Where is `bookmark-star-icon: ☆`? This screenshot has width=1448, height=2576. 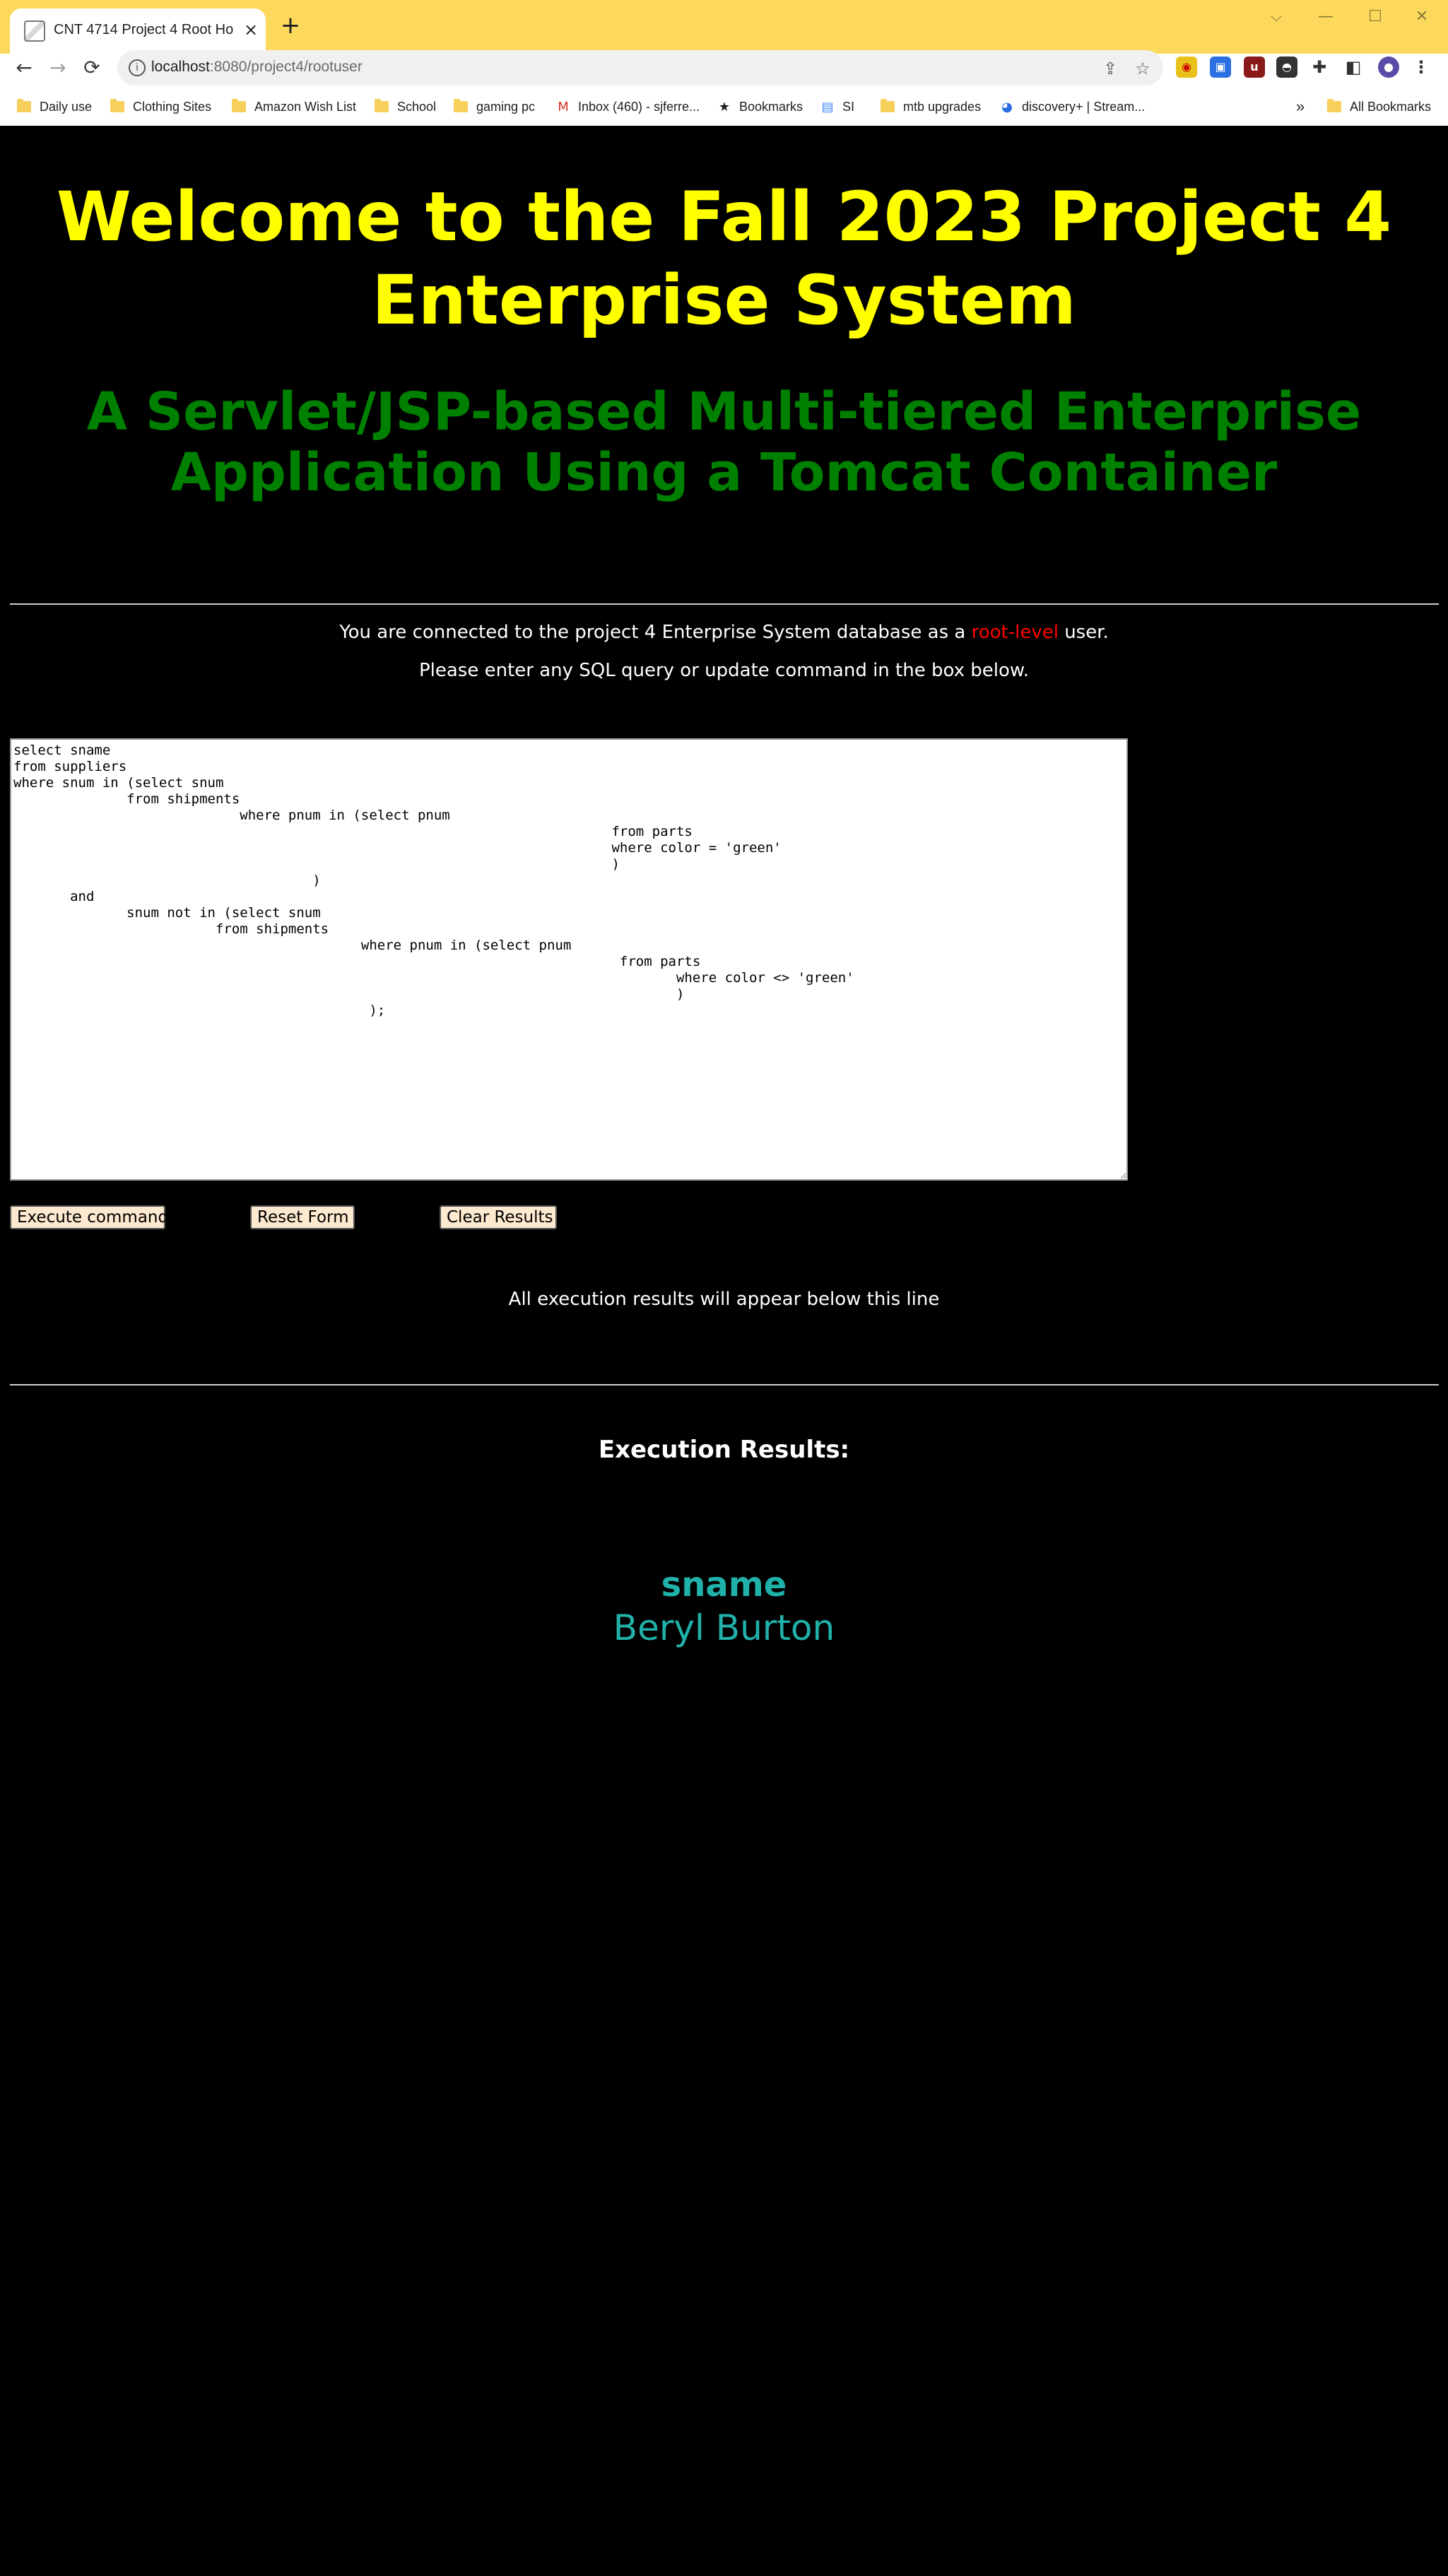 bookmark-star-icon: ☆ is located at coordinates (1143, 69).